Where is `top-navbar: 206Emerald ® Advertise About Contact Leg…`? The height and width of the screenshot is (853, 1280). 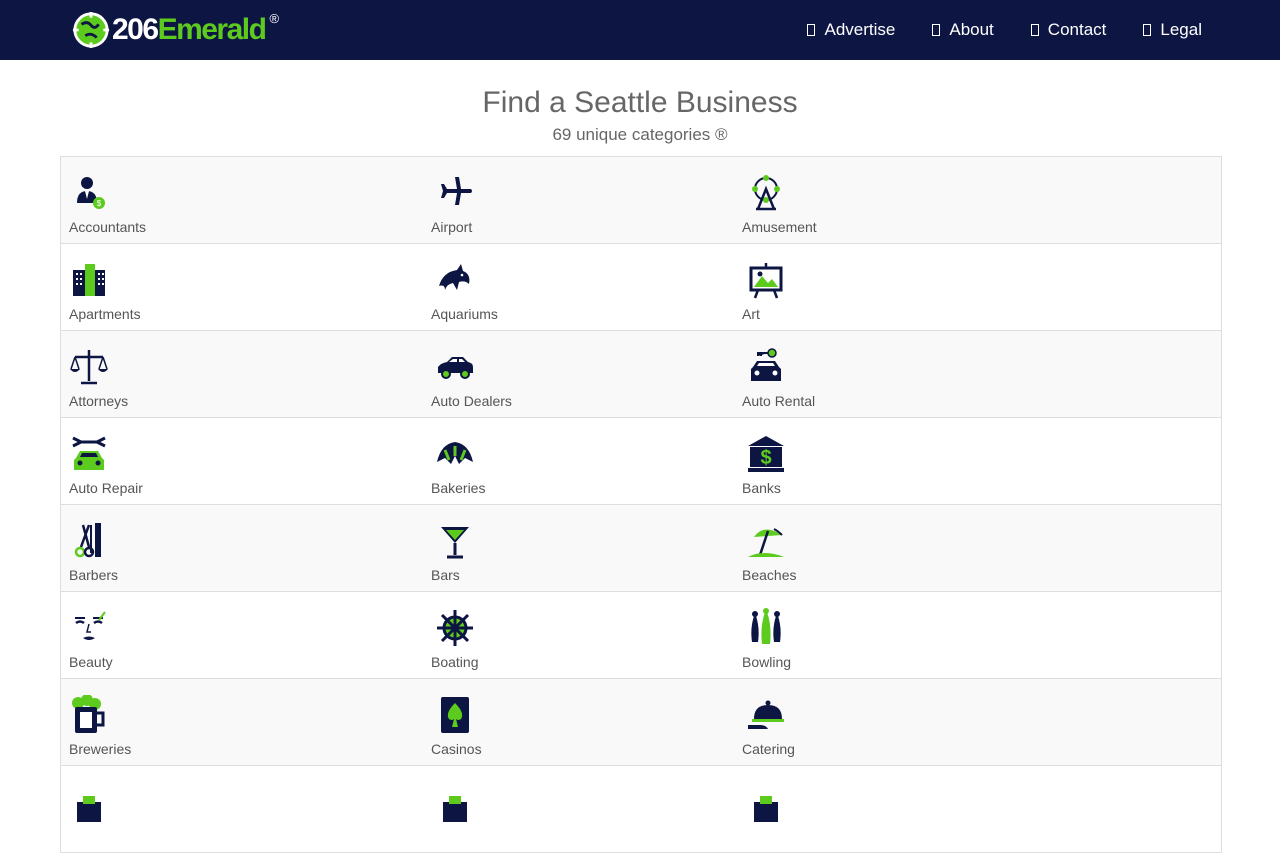 top-navbar: 206Emerald ® Advertise About Contact Leg… is located at coordinates (640, 30).